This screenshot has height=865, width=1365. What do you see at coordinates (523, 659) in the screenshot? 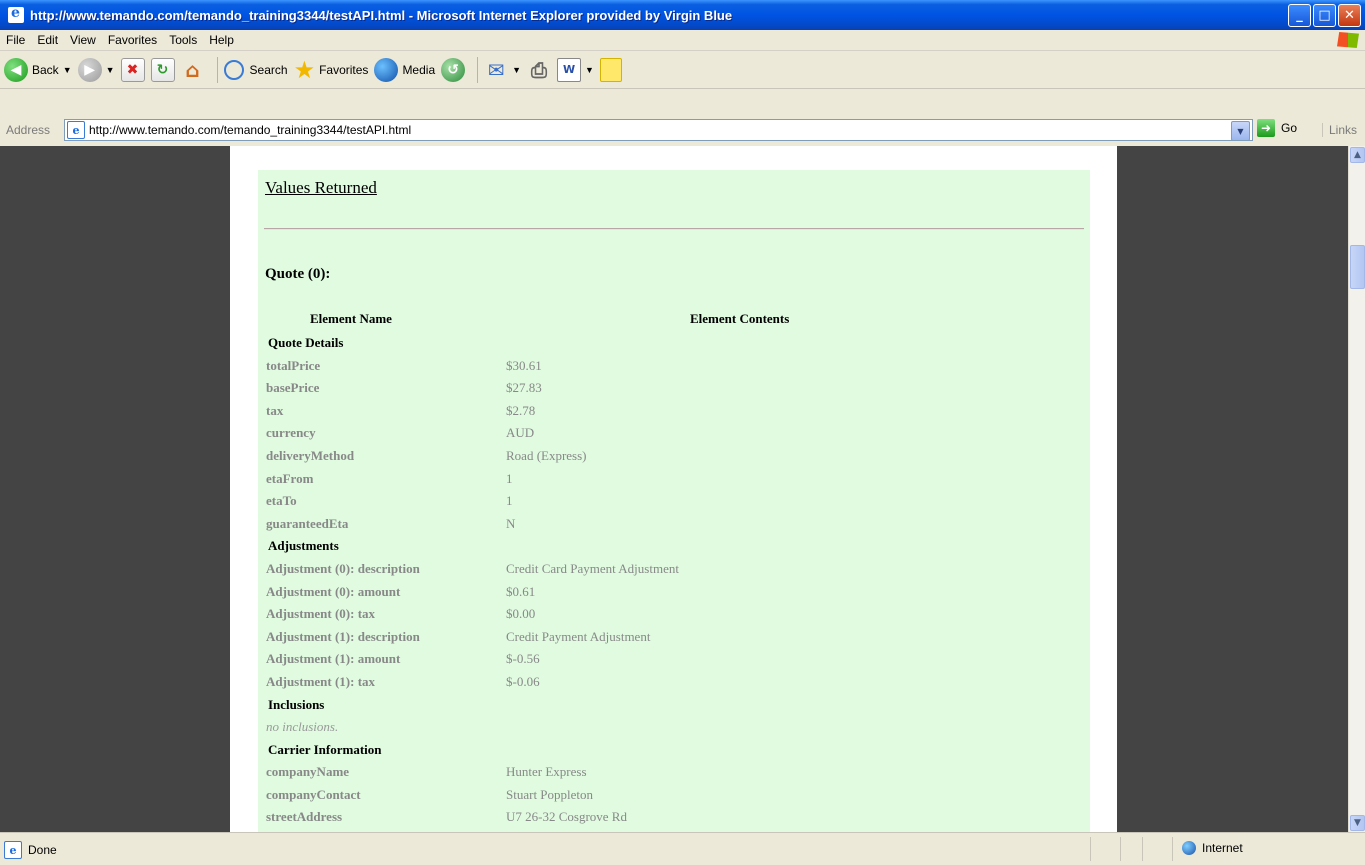
I see `element-contents: $-0.56` at bounding box center [523, 659].